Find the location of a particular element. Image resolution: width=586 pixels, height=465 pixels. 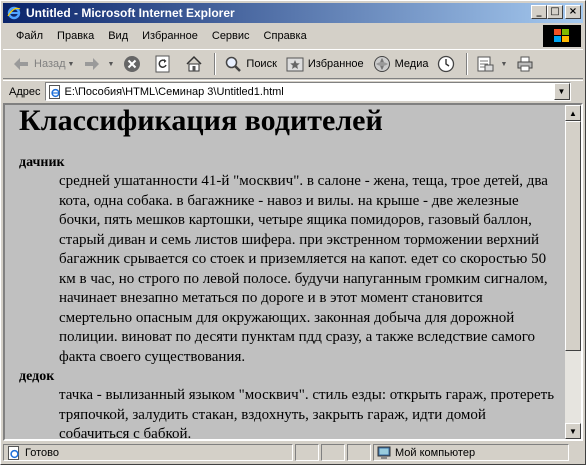

forward-arrow-icon is located at coordinates (92, 64).